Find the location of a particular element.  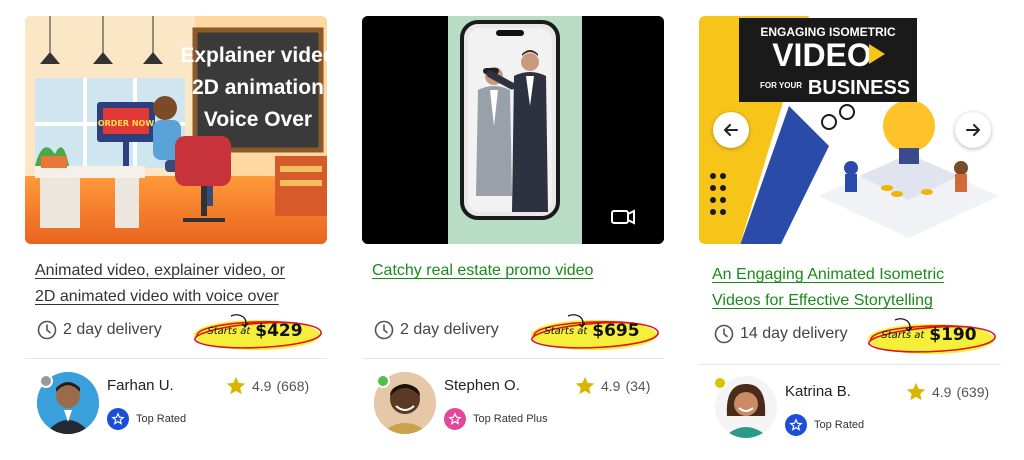

seller-name: Farhan U. is located at coordinates (140, 385).